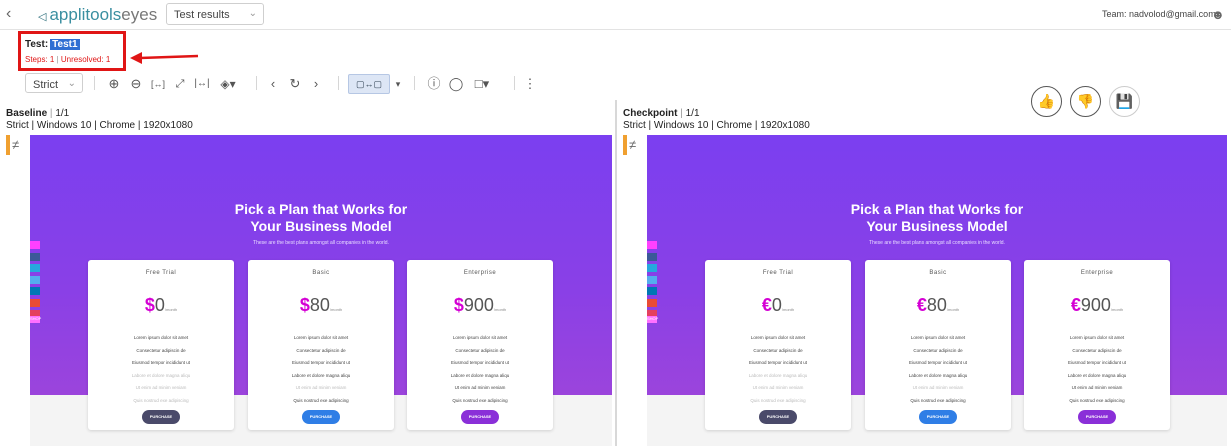 The image size is (1231, 446). What do you see at coordinates (456, 84) in the screenshot?
I see `comment-icon: ◯` at bounding box center [456, 84].